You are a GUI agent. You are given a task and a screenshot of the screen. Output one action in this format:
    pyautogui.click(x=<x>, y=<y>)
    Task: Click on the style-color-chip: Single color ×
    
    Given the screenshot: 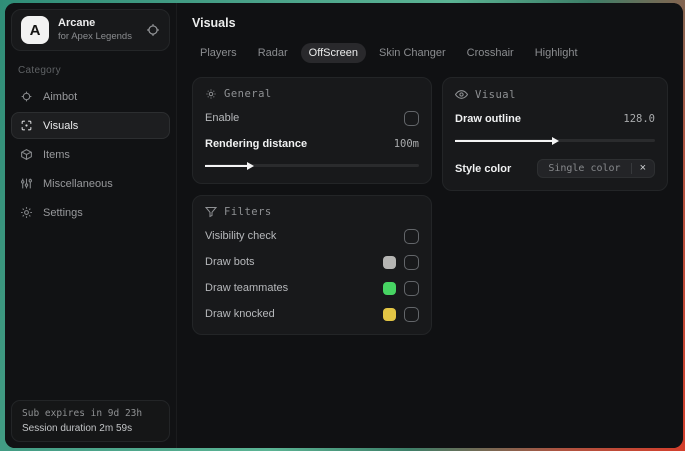 What is the action you would take?
    pyautogui.click(x=596, y=168)
    